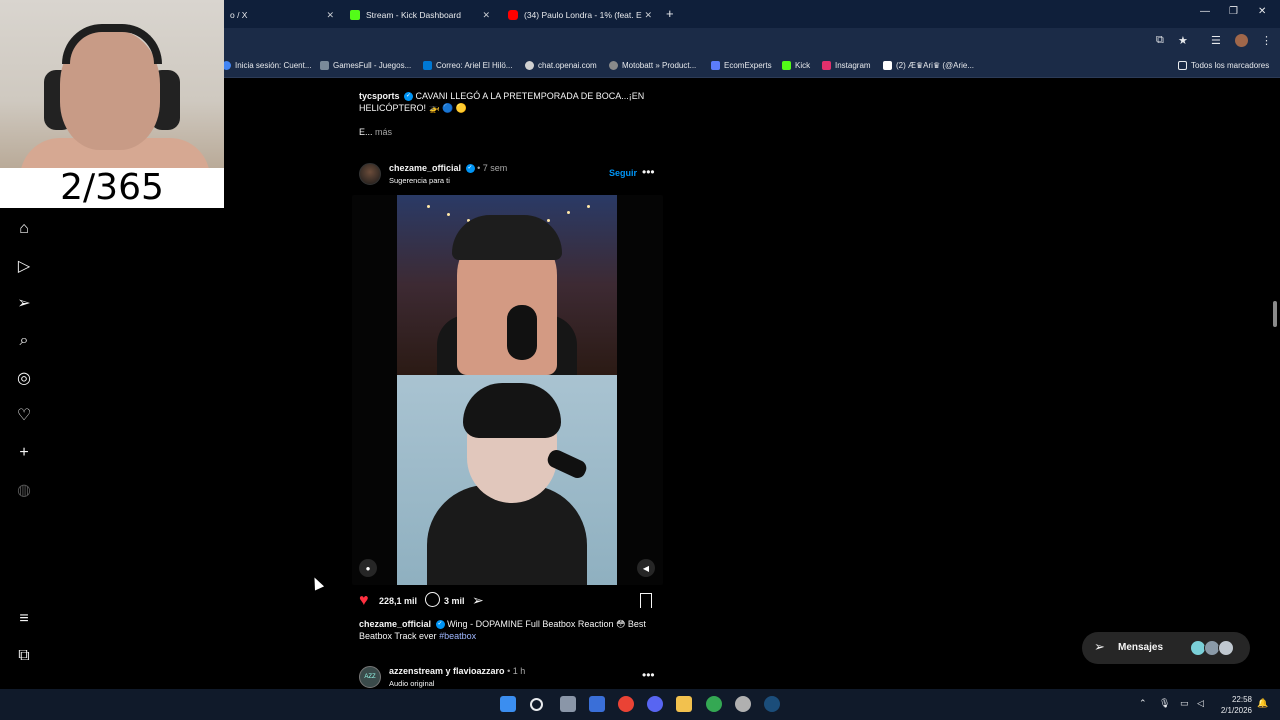  Describe the element at coordinates (684, 704) in the screenshot. I see `file-explorer-icon` at that location.